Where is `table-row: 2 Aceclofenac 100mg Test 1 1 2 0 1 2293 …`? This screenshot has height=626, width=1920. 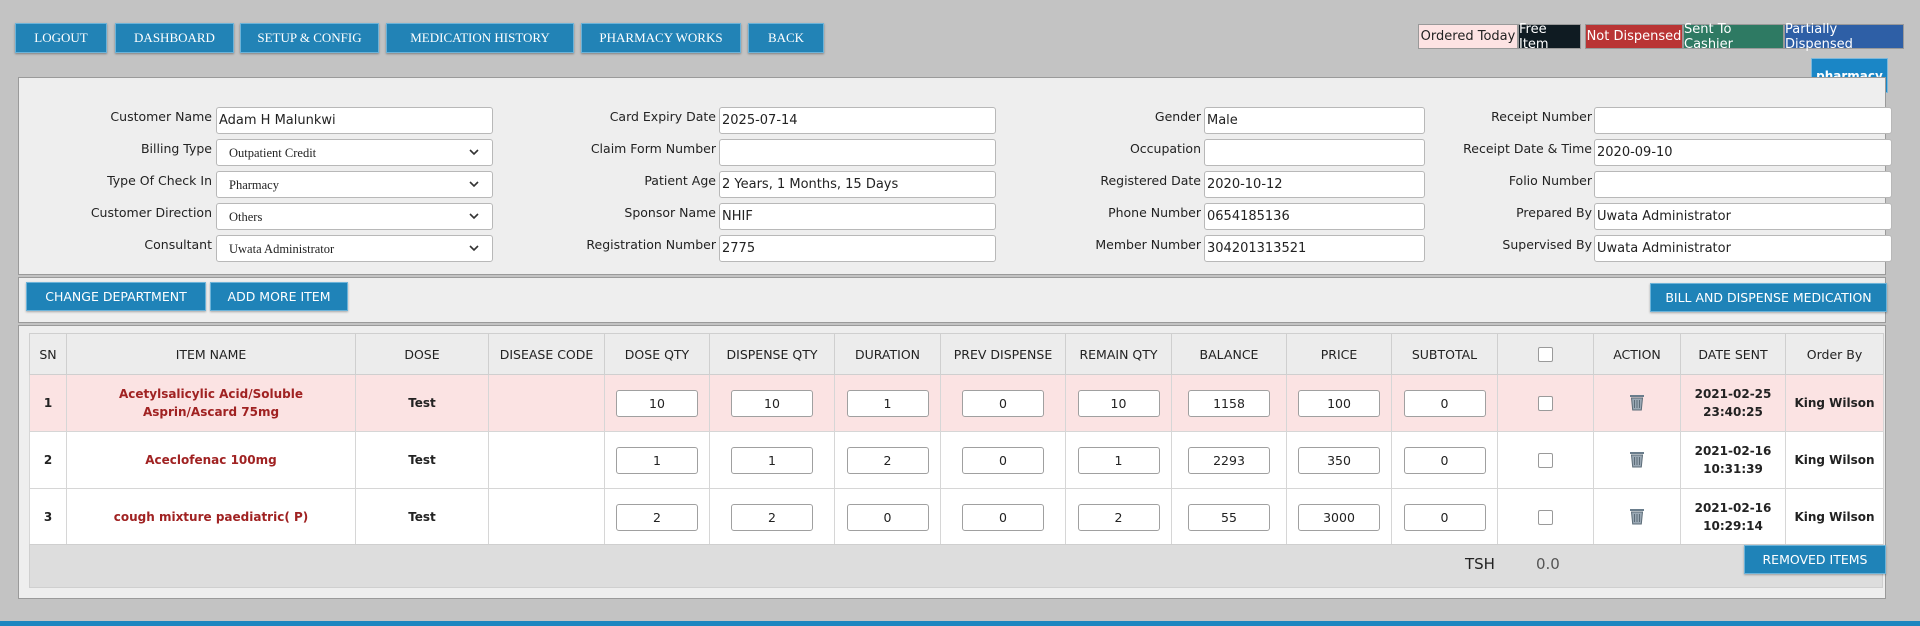
table-row: 2 Aceclofenac 100mg Test 1 1 2 0 1 2293 … is located at coordinates (956, 460).